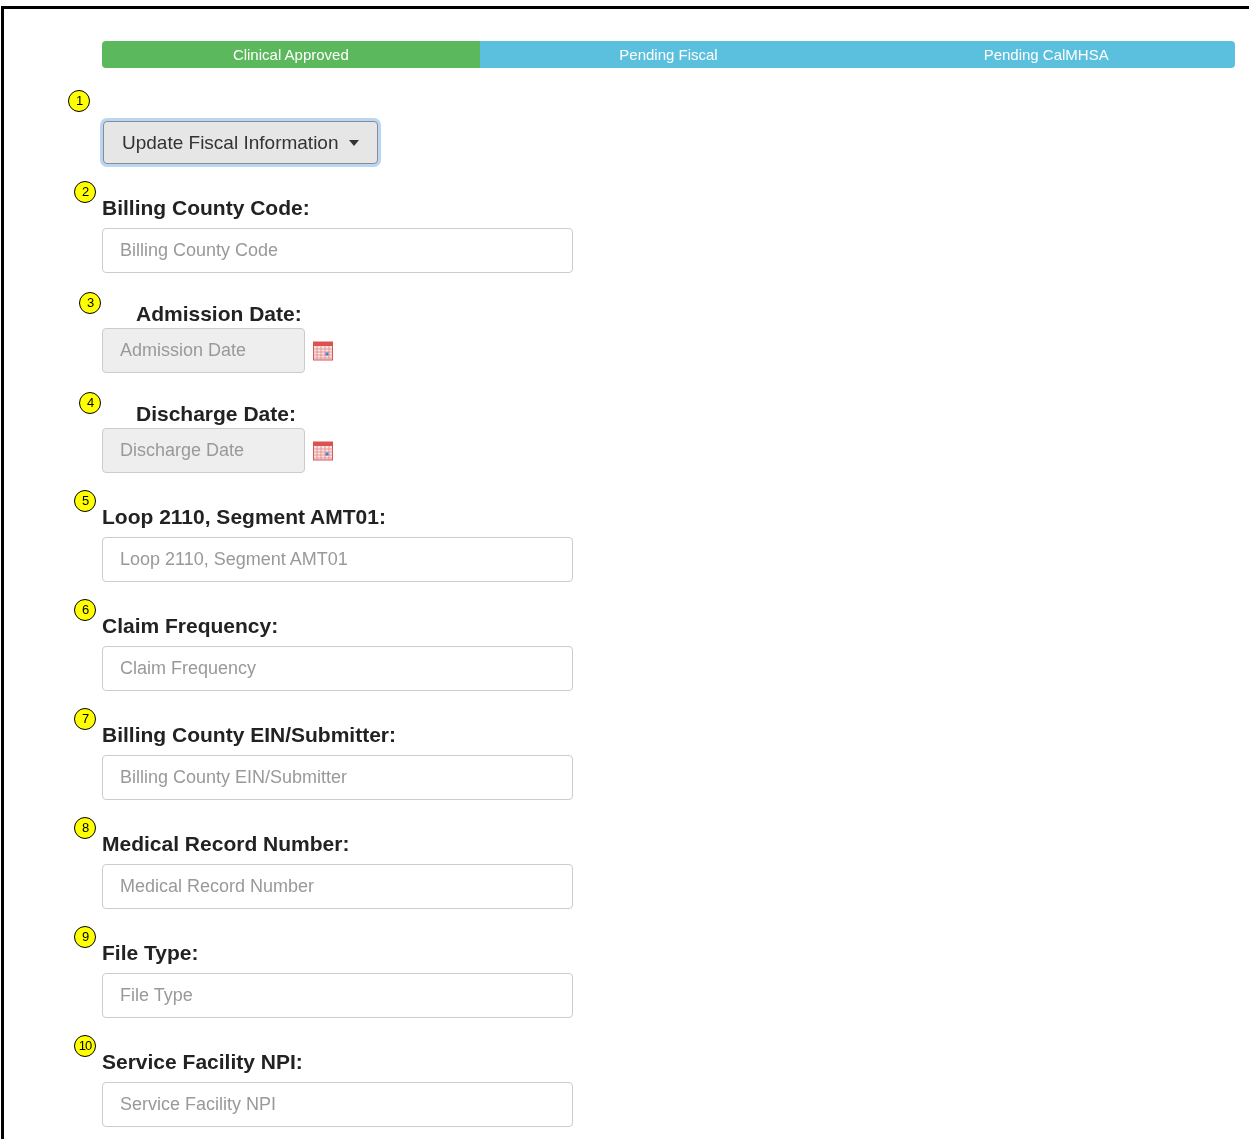 This screenshot has width=1249, height=1139. I want to click on field-label: Loop 2110, Segment AMT01:, so click(244, 516).